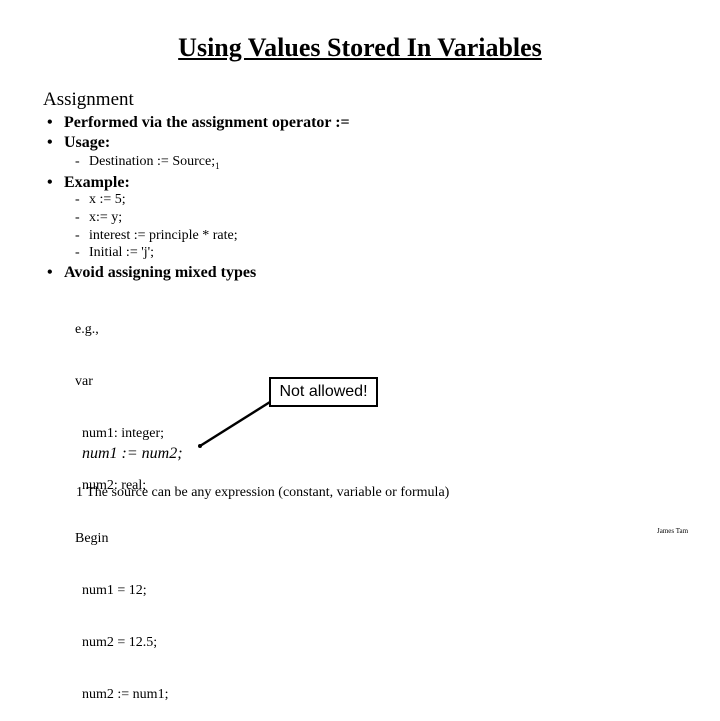  I want to click on arrow-dot-icon, so click(200, 446).